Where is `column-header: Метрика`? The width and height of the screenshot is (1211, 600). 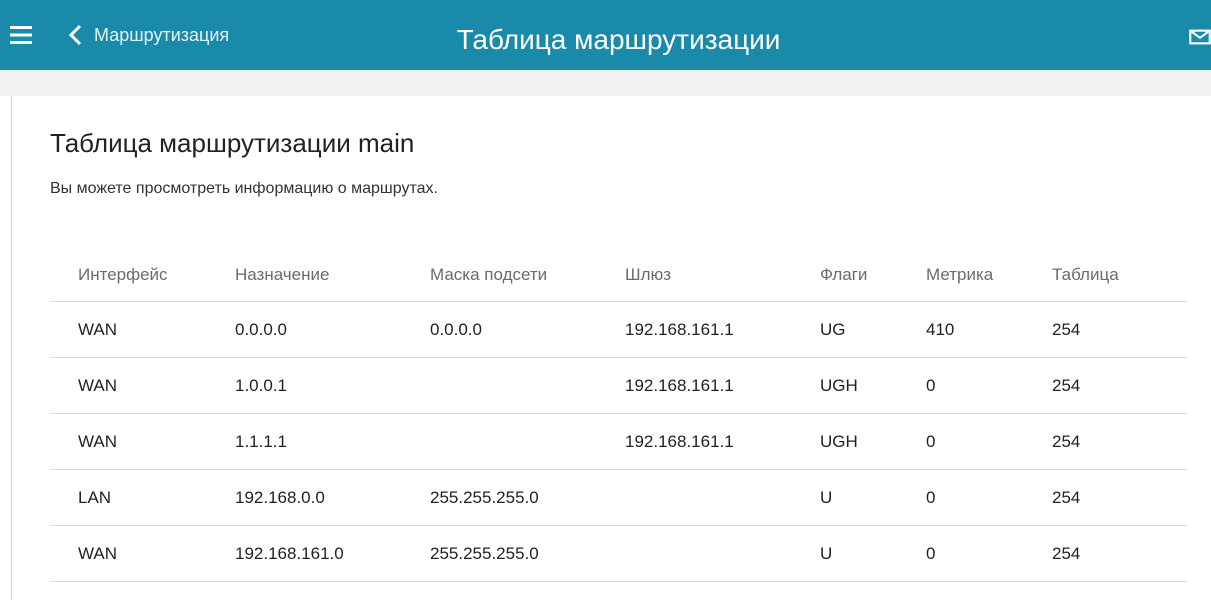 column-header: Метрика is located at coordinates (989, 275).